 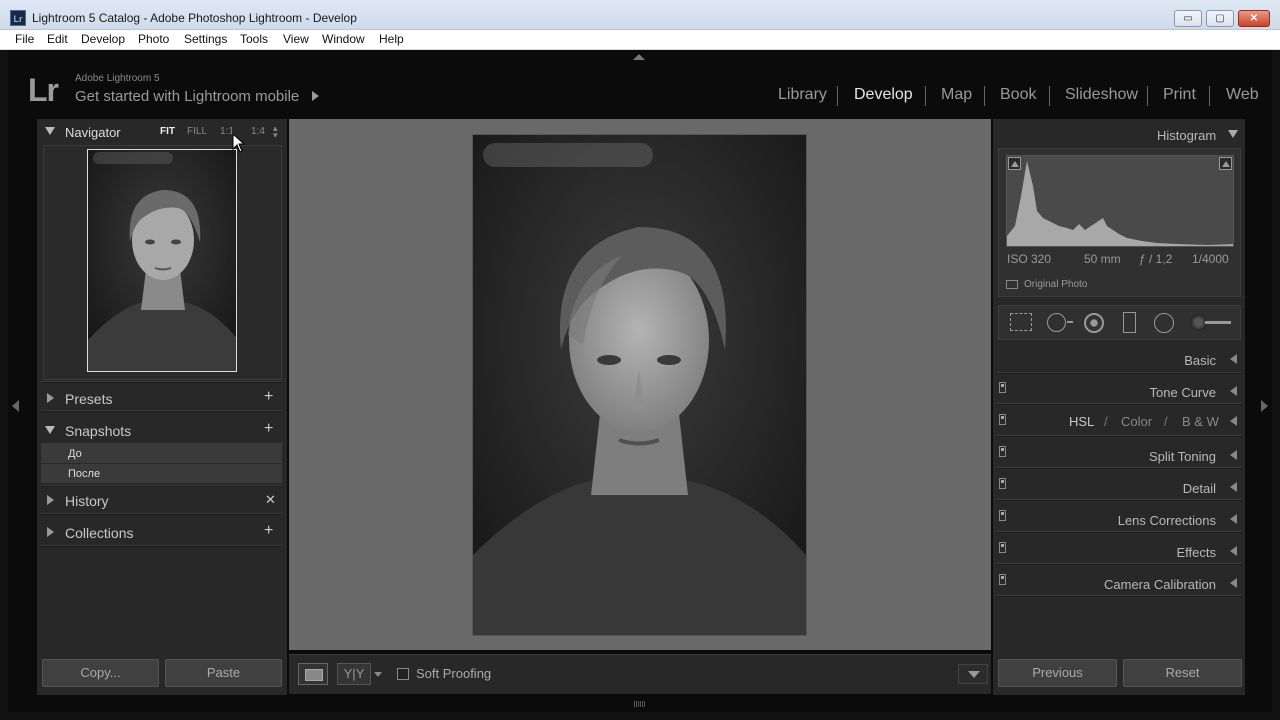 I want to click on graduated-filter-icon, so click(x=1129, y=322).